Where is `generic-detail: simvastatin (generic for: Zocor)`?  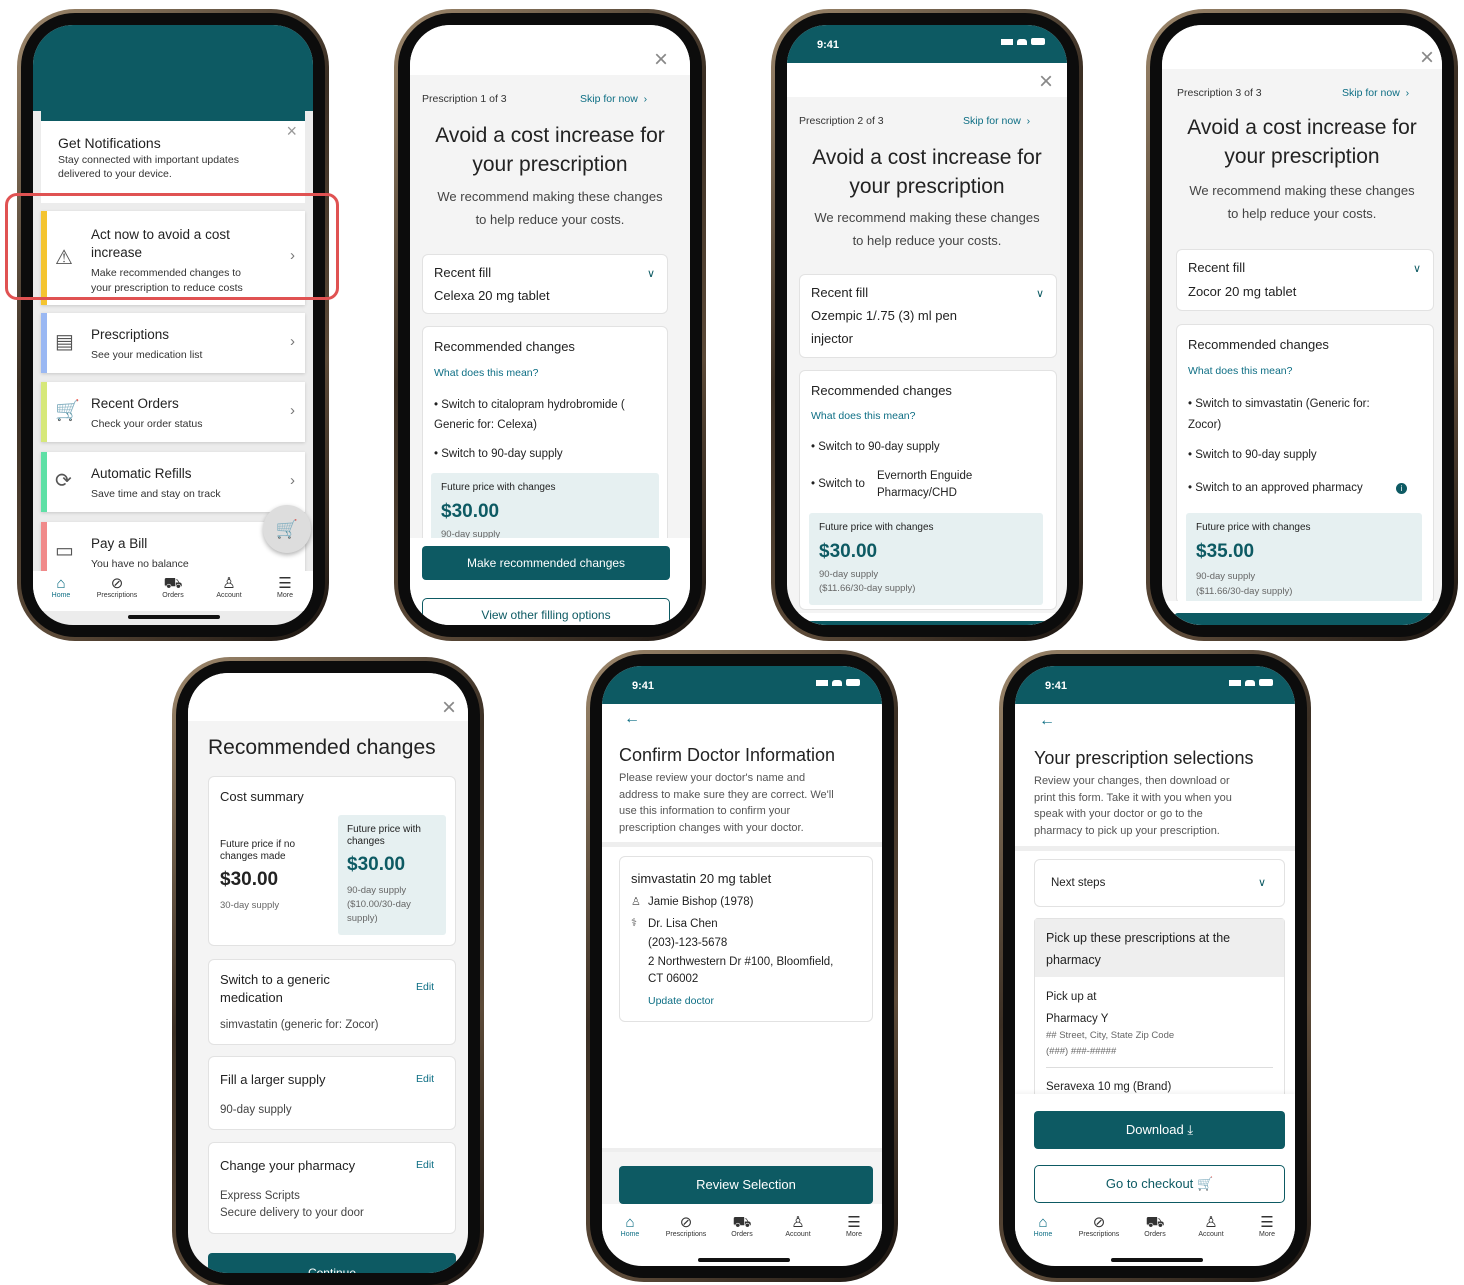 generic-detail: simvastatin (generic for: Zocor) is located at coordinates (299, 1025).